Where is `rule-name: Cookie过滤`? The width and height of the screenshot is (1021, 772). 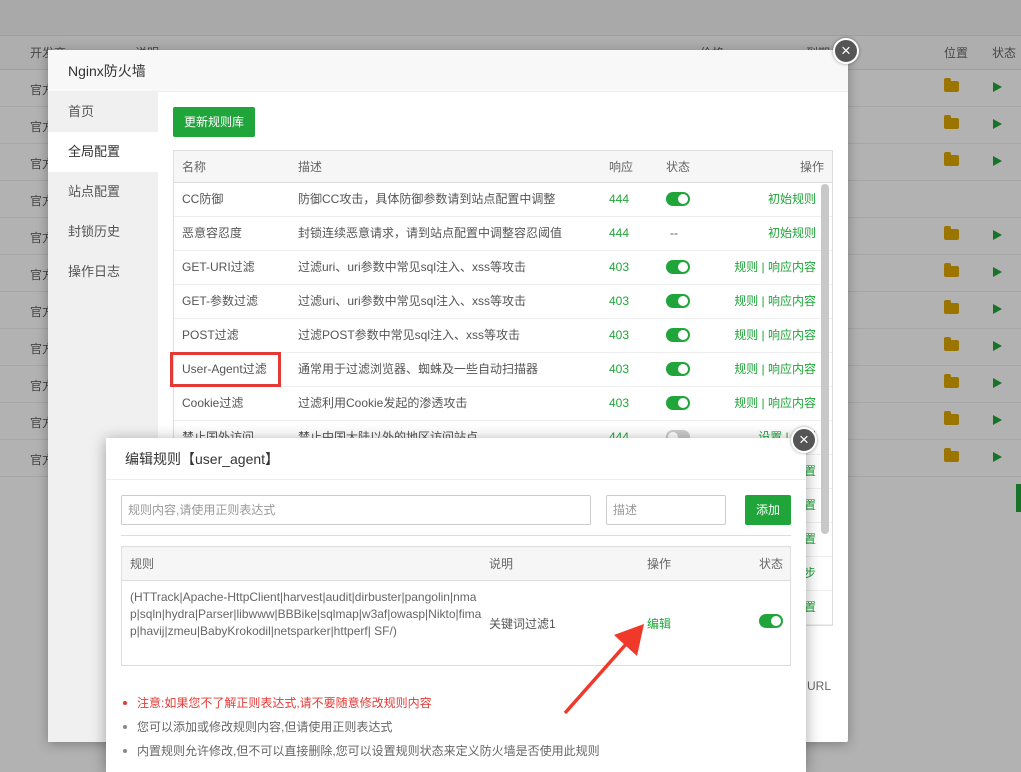 rule-name: Cookie过滤 is located at coordinates (213, 403).